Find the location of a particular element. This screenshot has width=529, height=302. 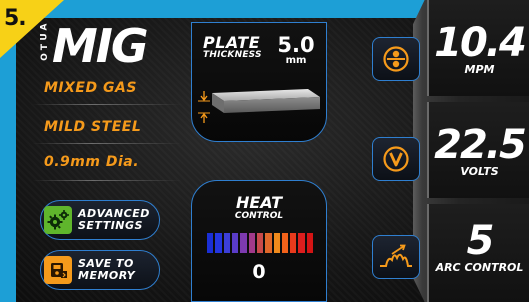

arc-control-value: 5 is located at coordinates (480, 241).